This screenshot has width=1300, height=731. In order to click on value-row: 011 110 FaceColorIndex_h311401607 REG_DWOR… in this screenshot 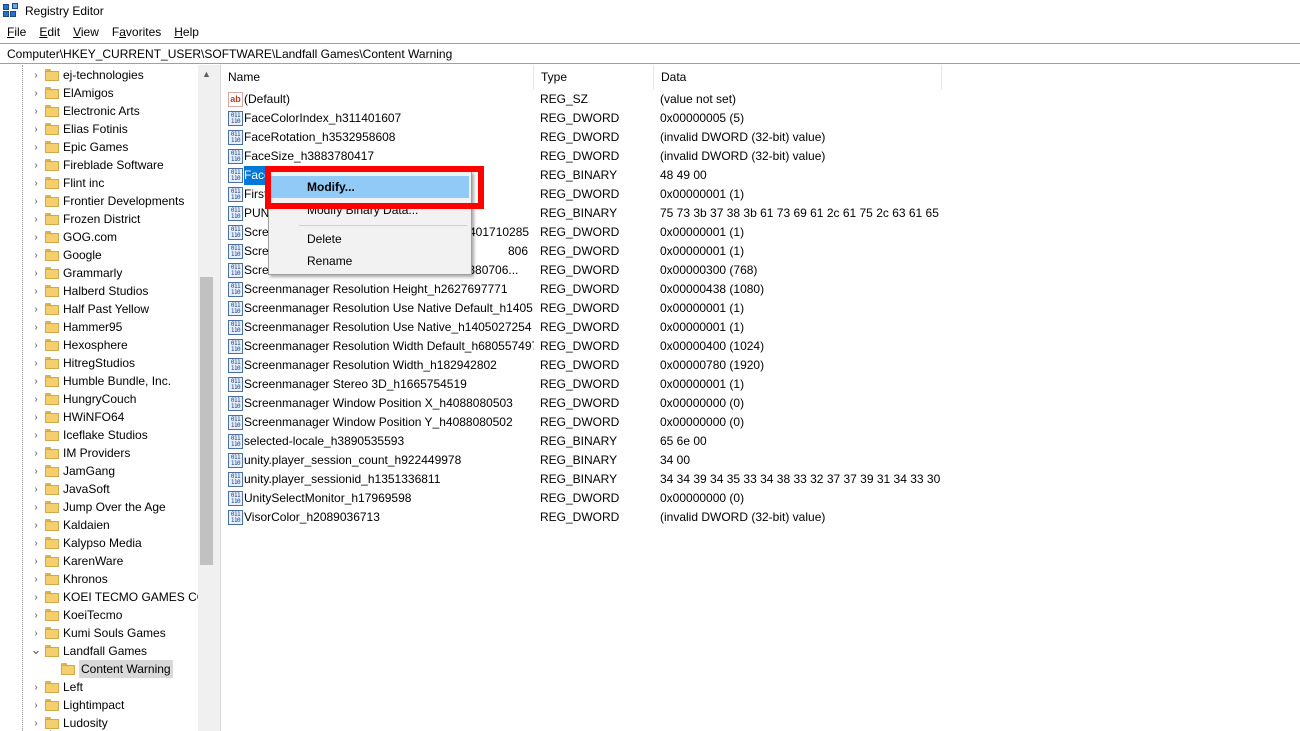, I will do `click(760, 118)`.